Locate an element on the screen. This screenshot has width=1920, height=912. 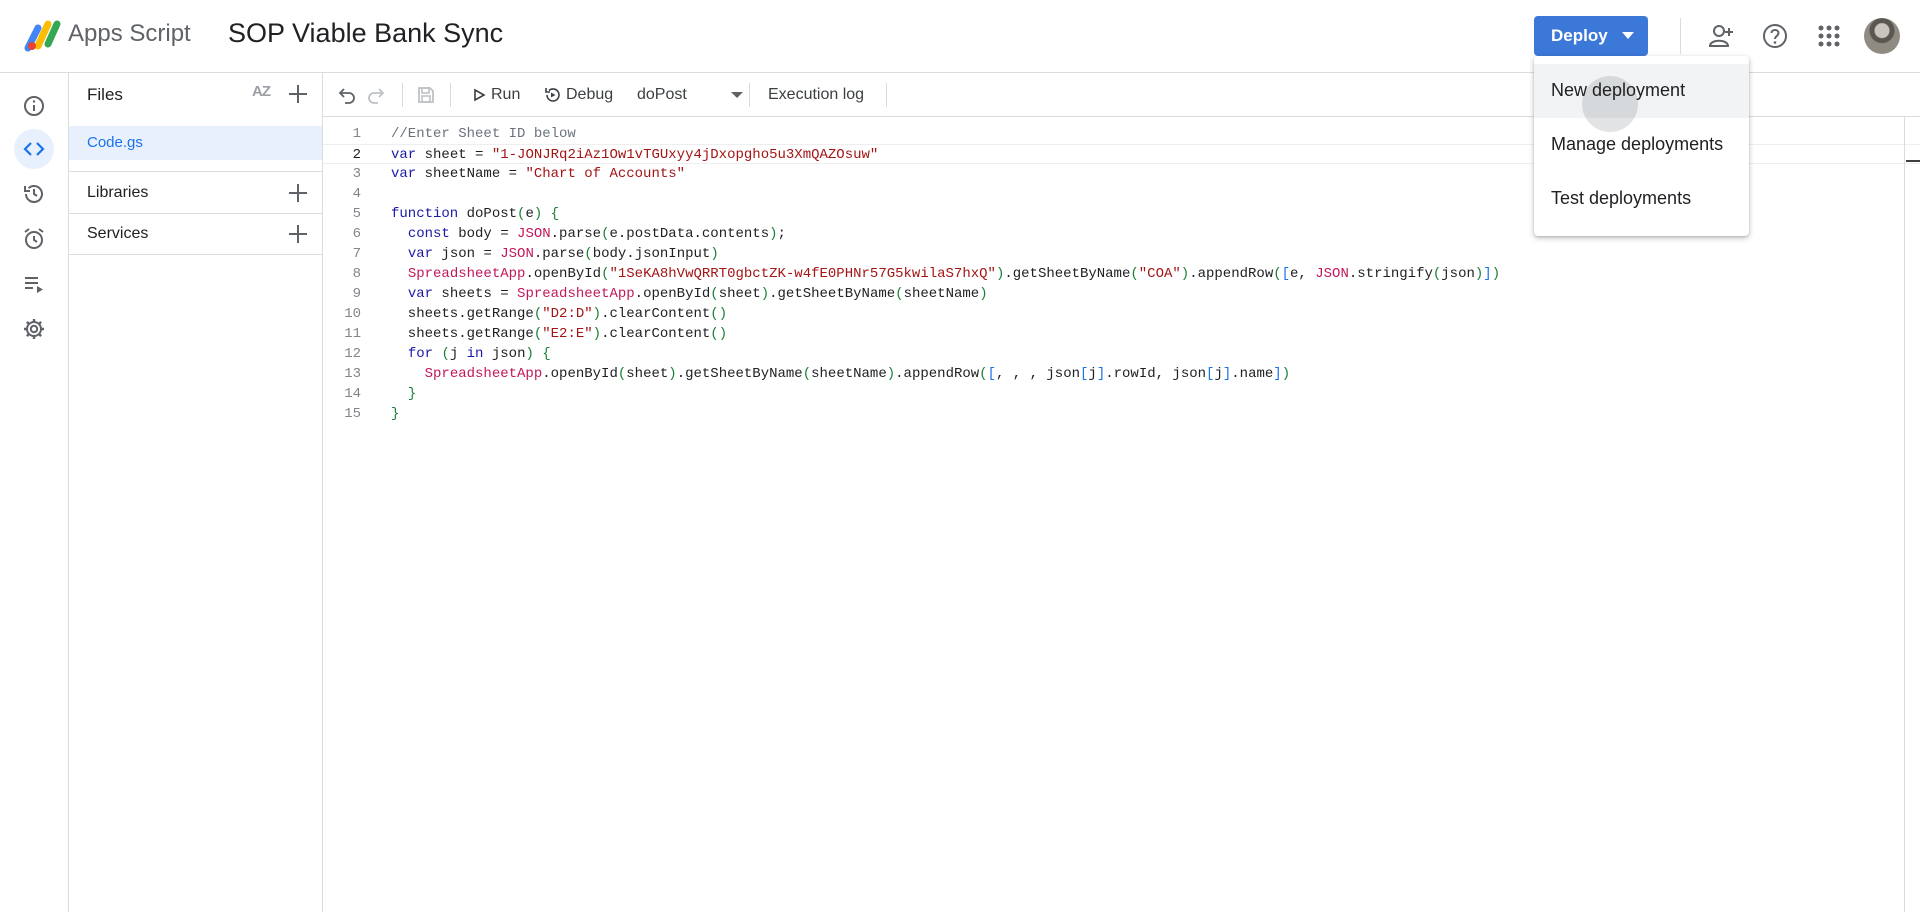
redo-button is located at coordinates (376, 95).